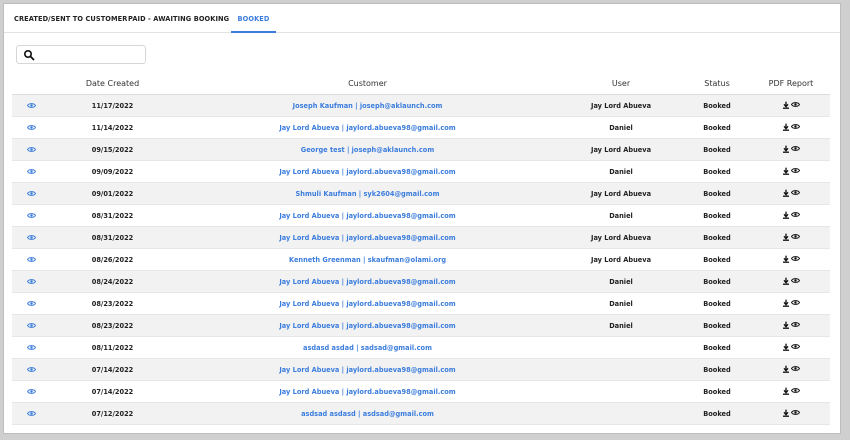 Image resolution: width=850 pixels, height=440 pixels. Describe the element at coordinates (112, 149) in the screenshot. I see `date-created: 09/15/2022` at that location.